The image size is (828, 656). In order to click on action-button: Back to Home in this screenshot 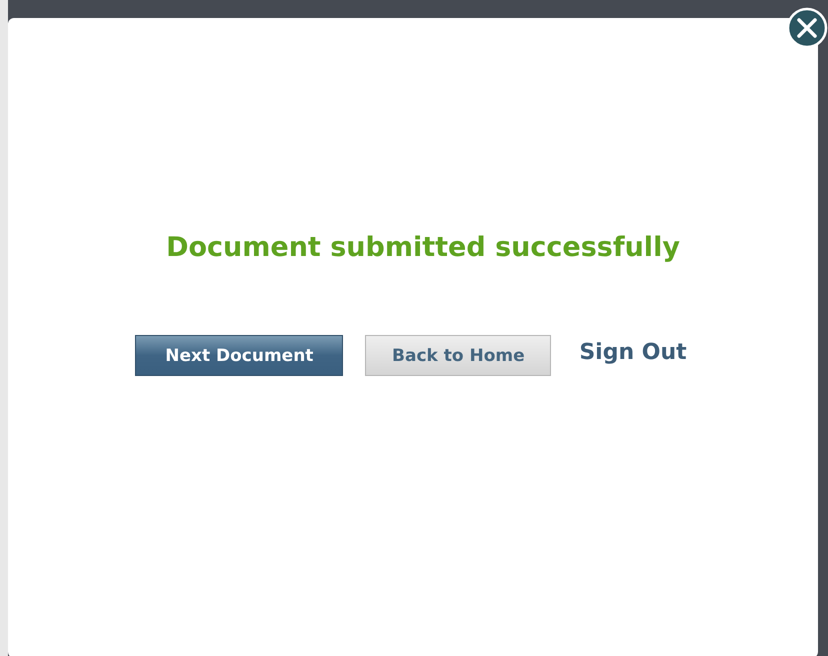, I will do `click(458, 355)`.